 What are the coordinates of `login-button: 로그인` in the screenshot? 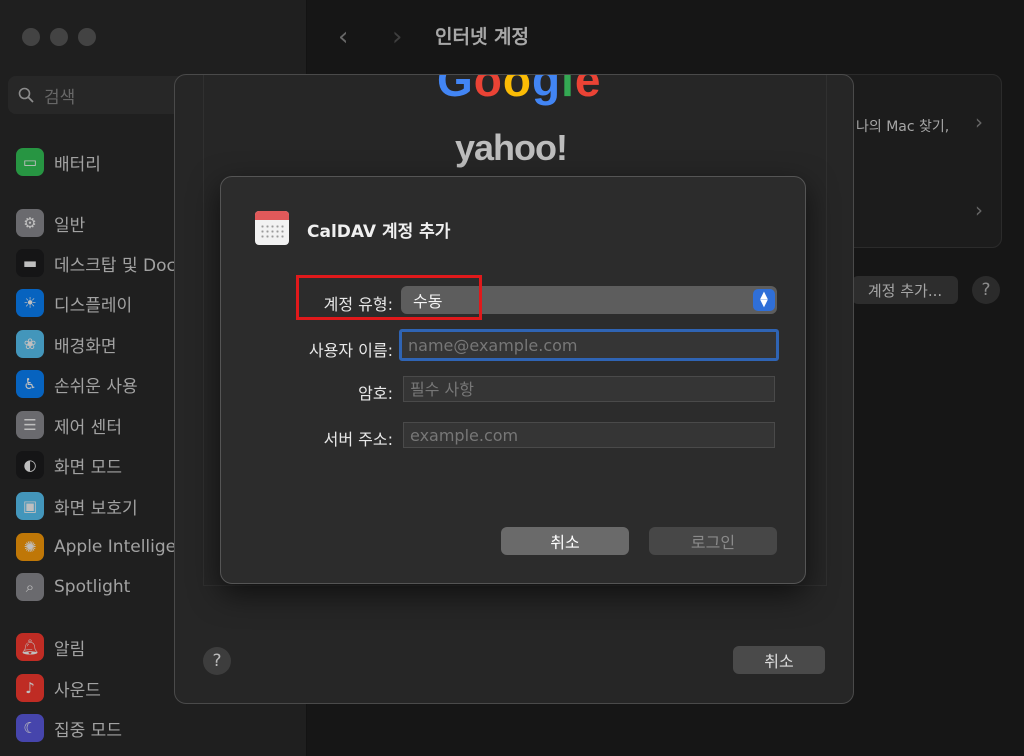 It's located at (713, 541).